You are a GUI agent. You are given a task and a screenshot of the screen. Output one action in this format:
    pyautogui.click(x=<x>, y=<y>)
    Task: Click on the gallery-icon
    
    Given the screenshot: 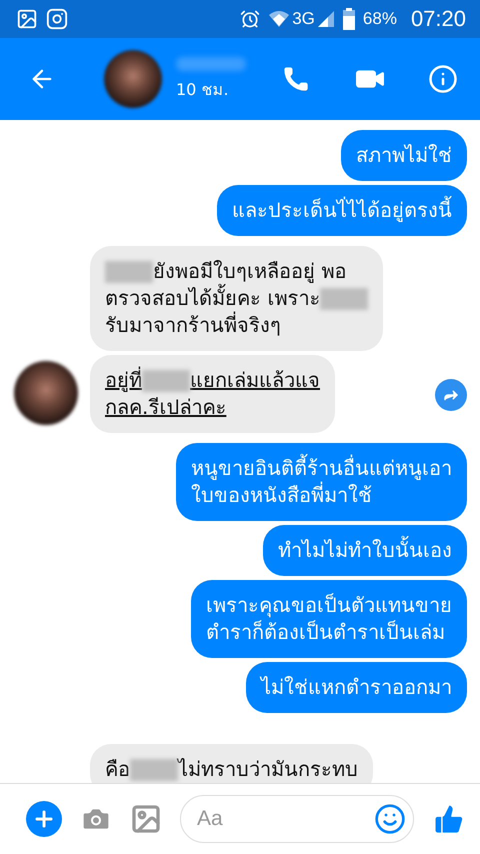 What is the action you would take?
    pyautogui.click(x=27, y=19)
    